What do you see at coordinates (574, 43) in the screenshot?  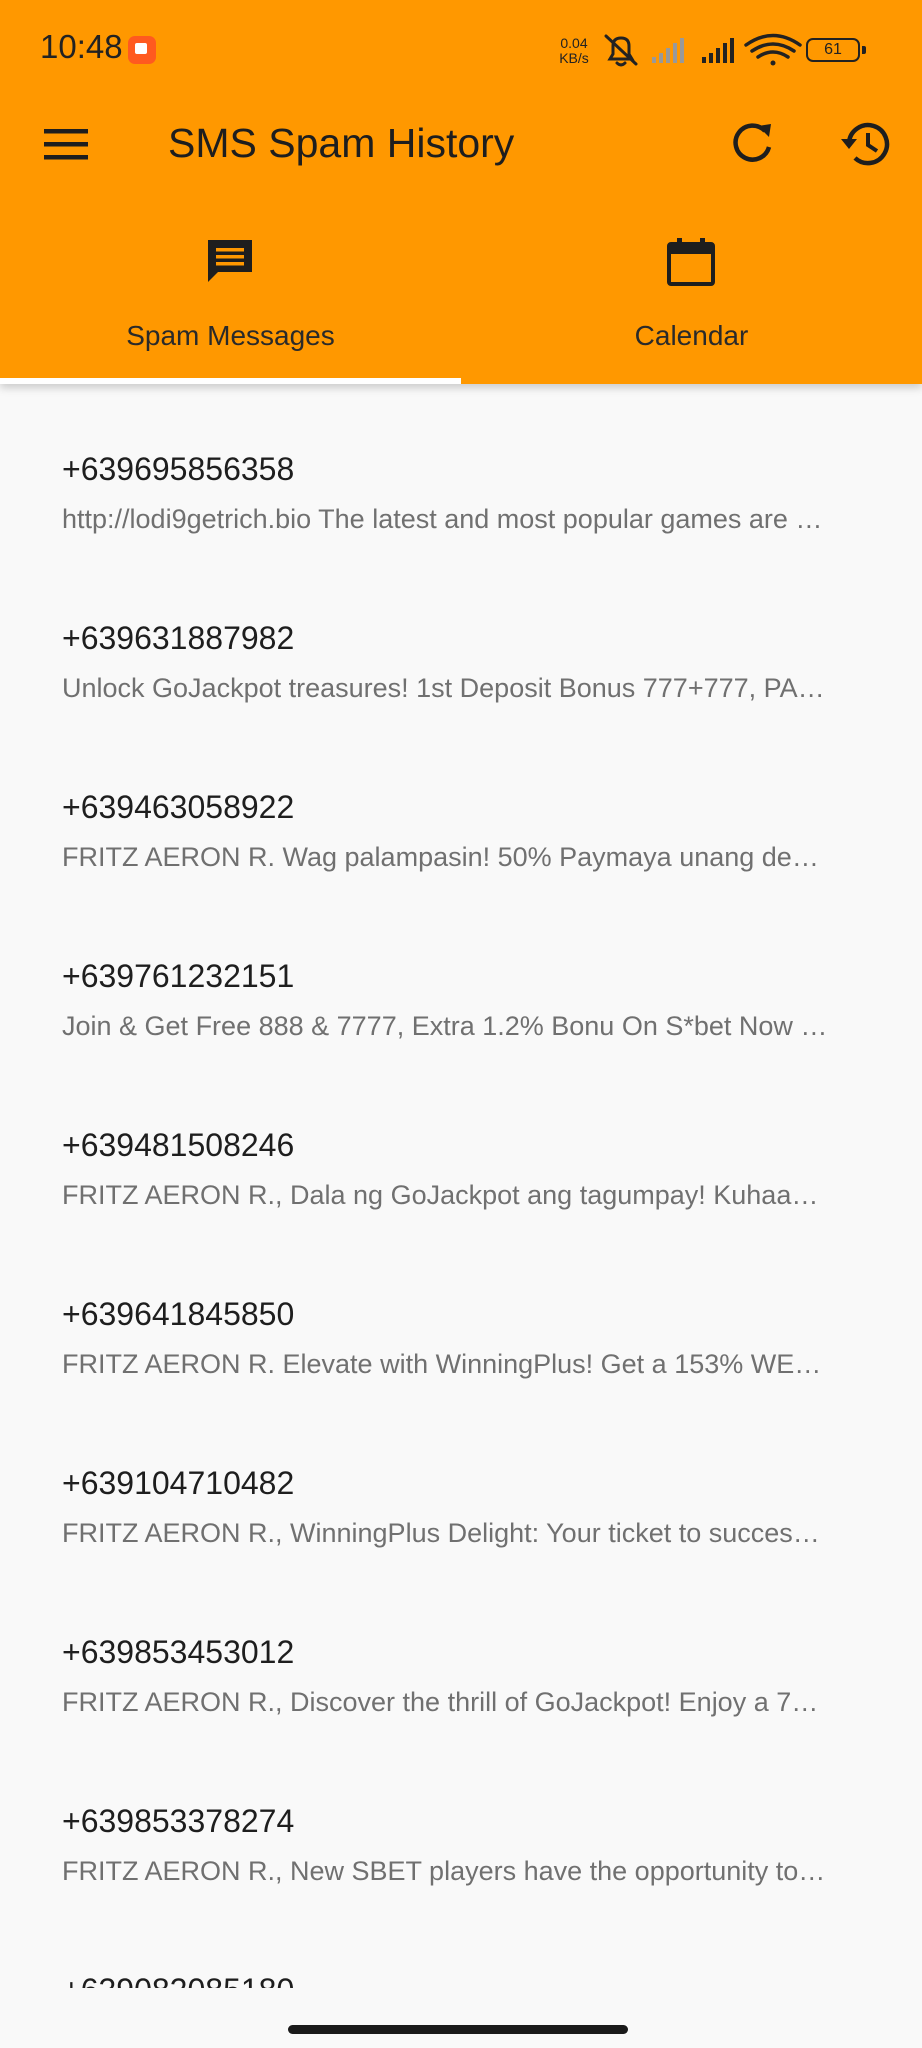 I see `network-speed-value: 0.04` at bounding box center [574, 43].